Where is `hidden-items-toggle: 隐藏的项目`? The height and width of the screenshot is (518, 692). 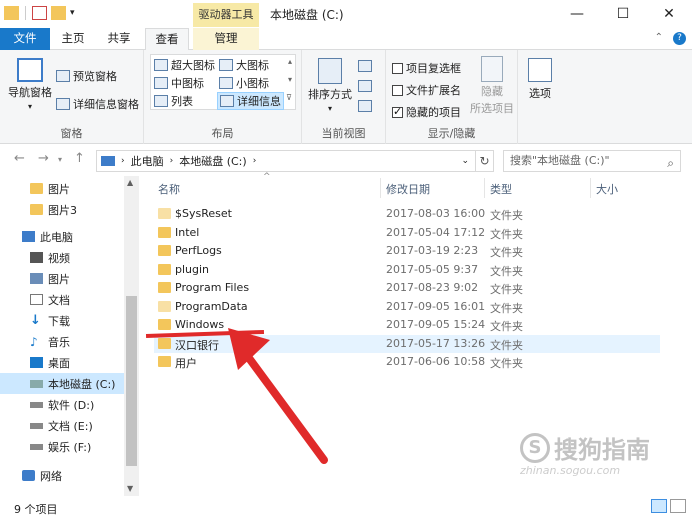 hidden-items-toggle: 隐藏的项目 is located at coordinates (426, 112).